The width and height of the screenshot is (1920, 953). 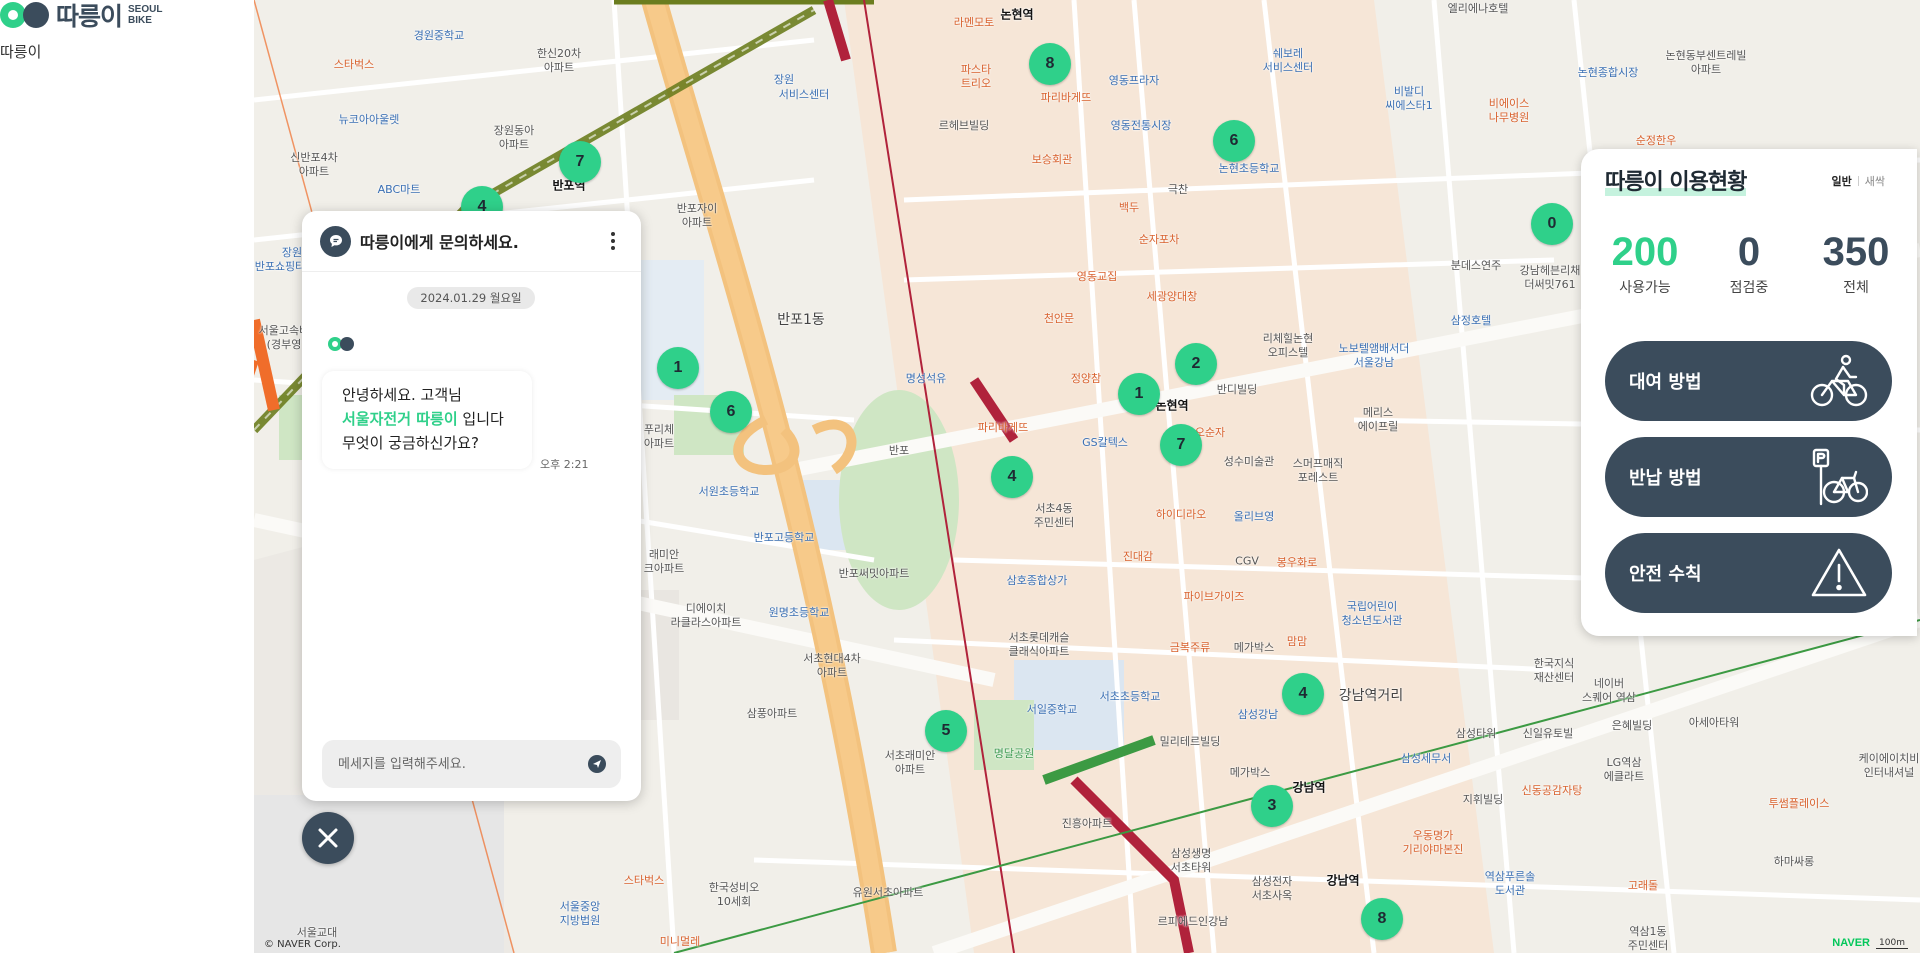 I want to click on chat-title: 따릉이에게 문의하세요., so click(x=439, y=242).